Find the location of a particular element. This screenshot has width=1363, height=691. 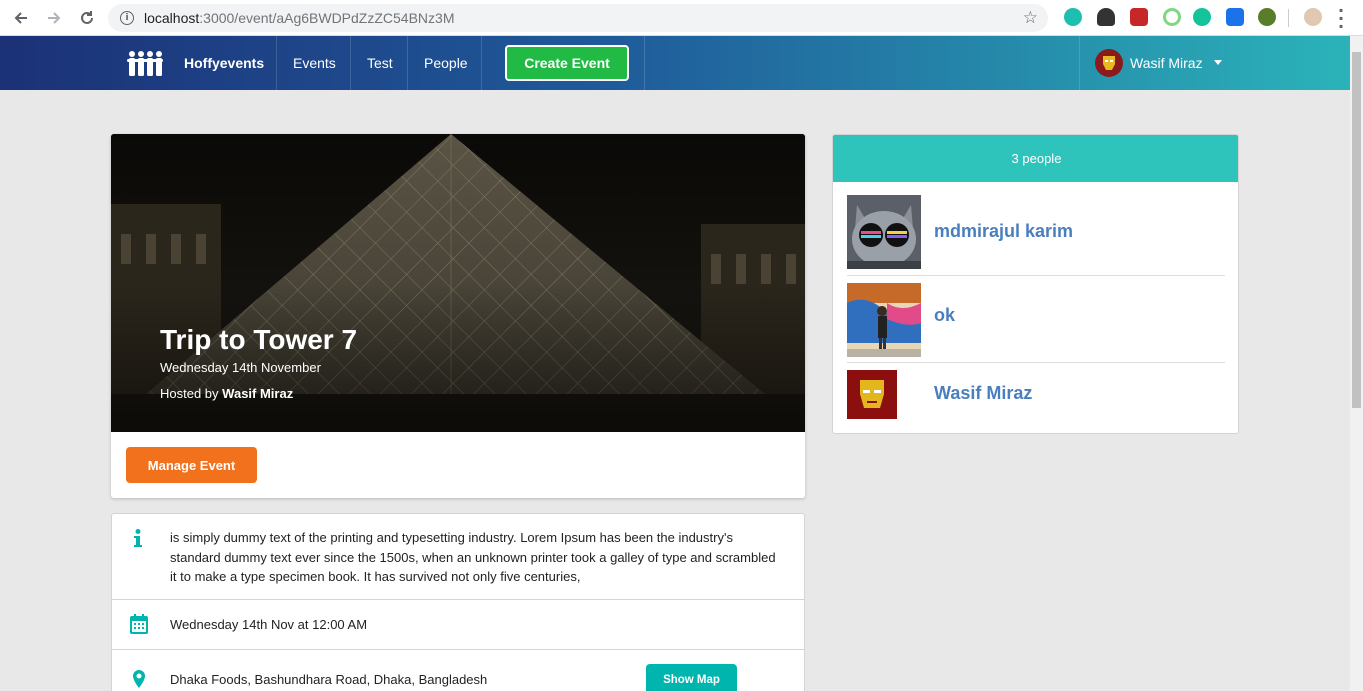

back-icon is located at coordinates (21, 18).